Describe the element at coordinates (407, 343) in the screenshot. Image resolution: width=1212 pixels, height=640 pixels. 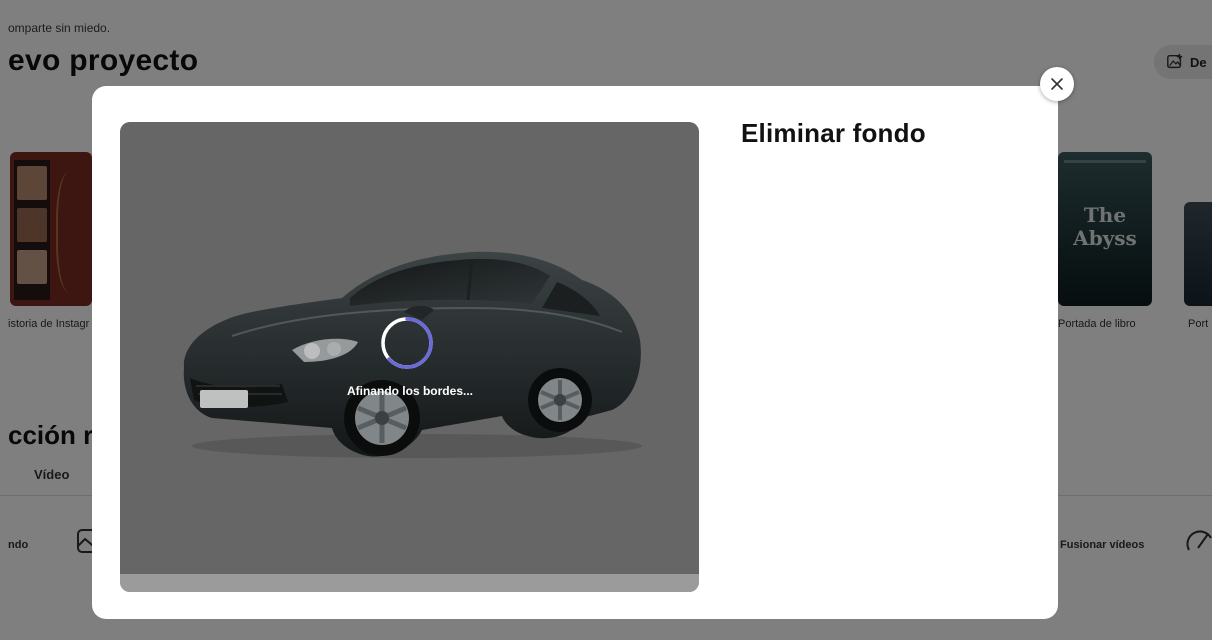
I see `loading-spinner-icon` at that location.